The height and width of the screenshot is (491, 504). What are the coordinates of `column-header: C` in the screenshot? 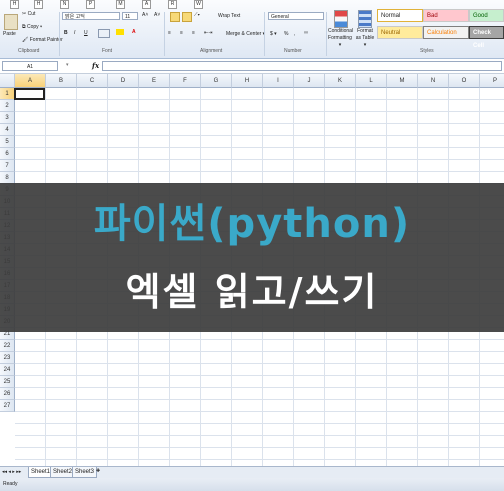 It's located at (92, 81).